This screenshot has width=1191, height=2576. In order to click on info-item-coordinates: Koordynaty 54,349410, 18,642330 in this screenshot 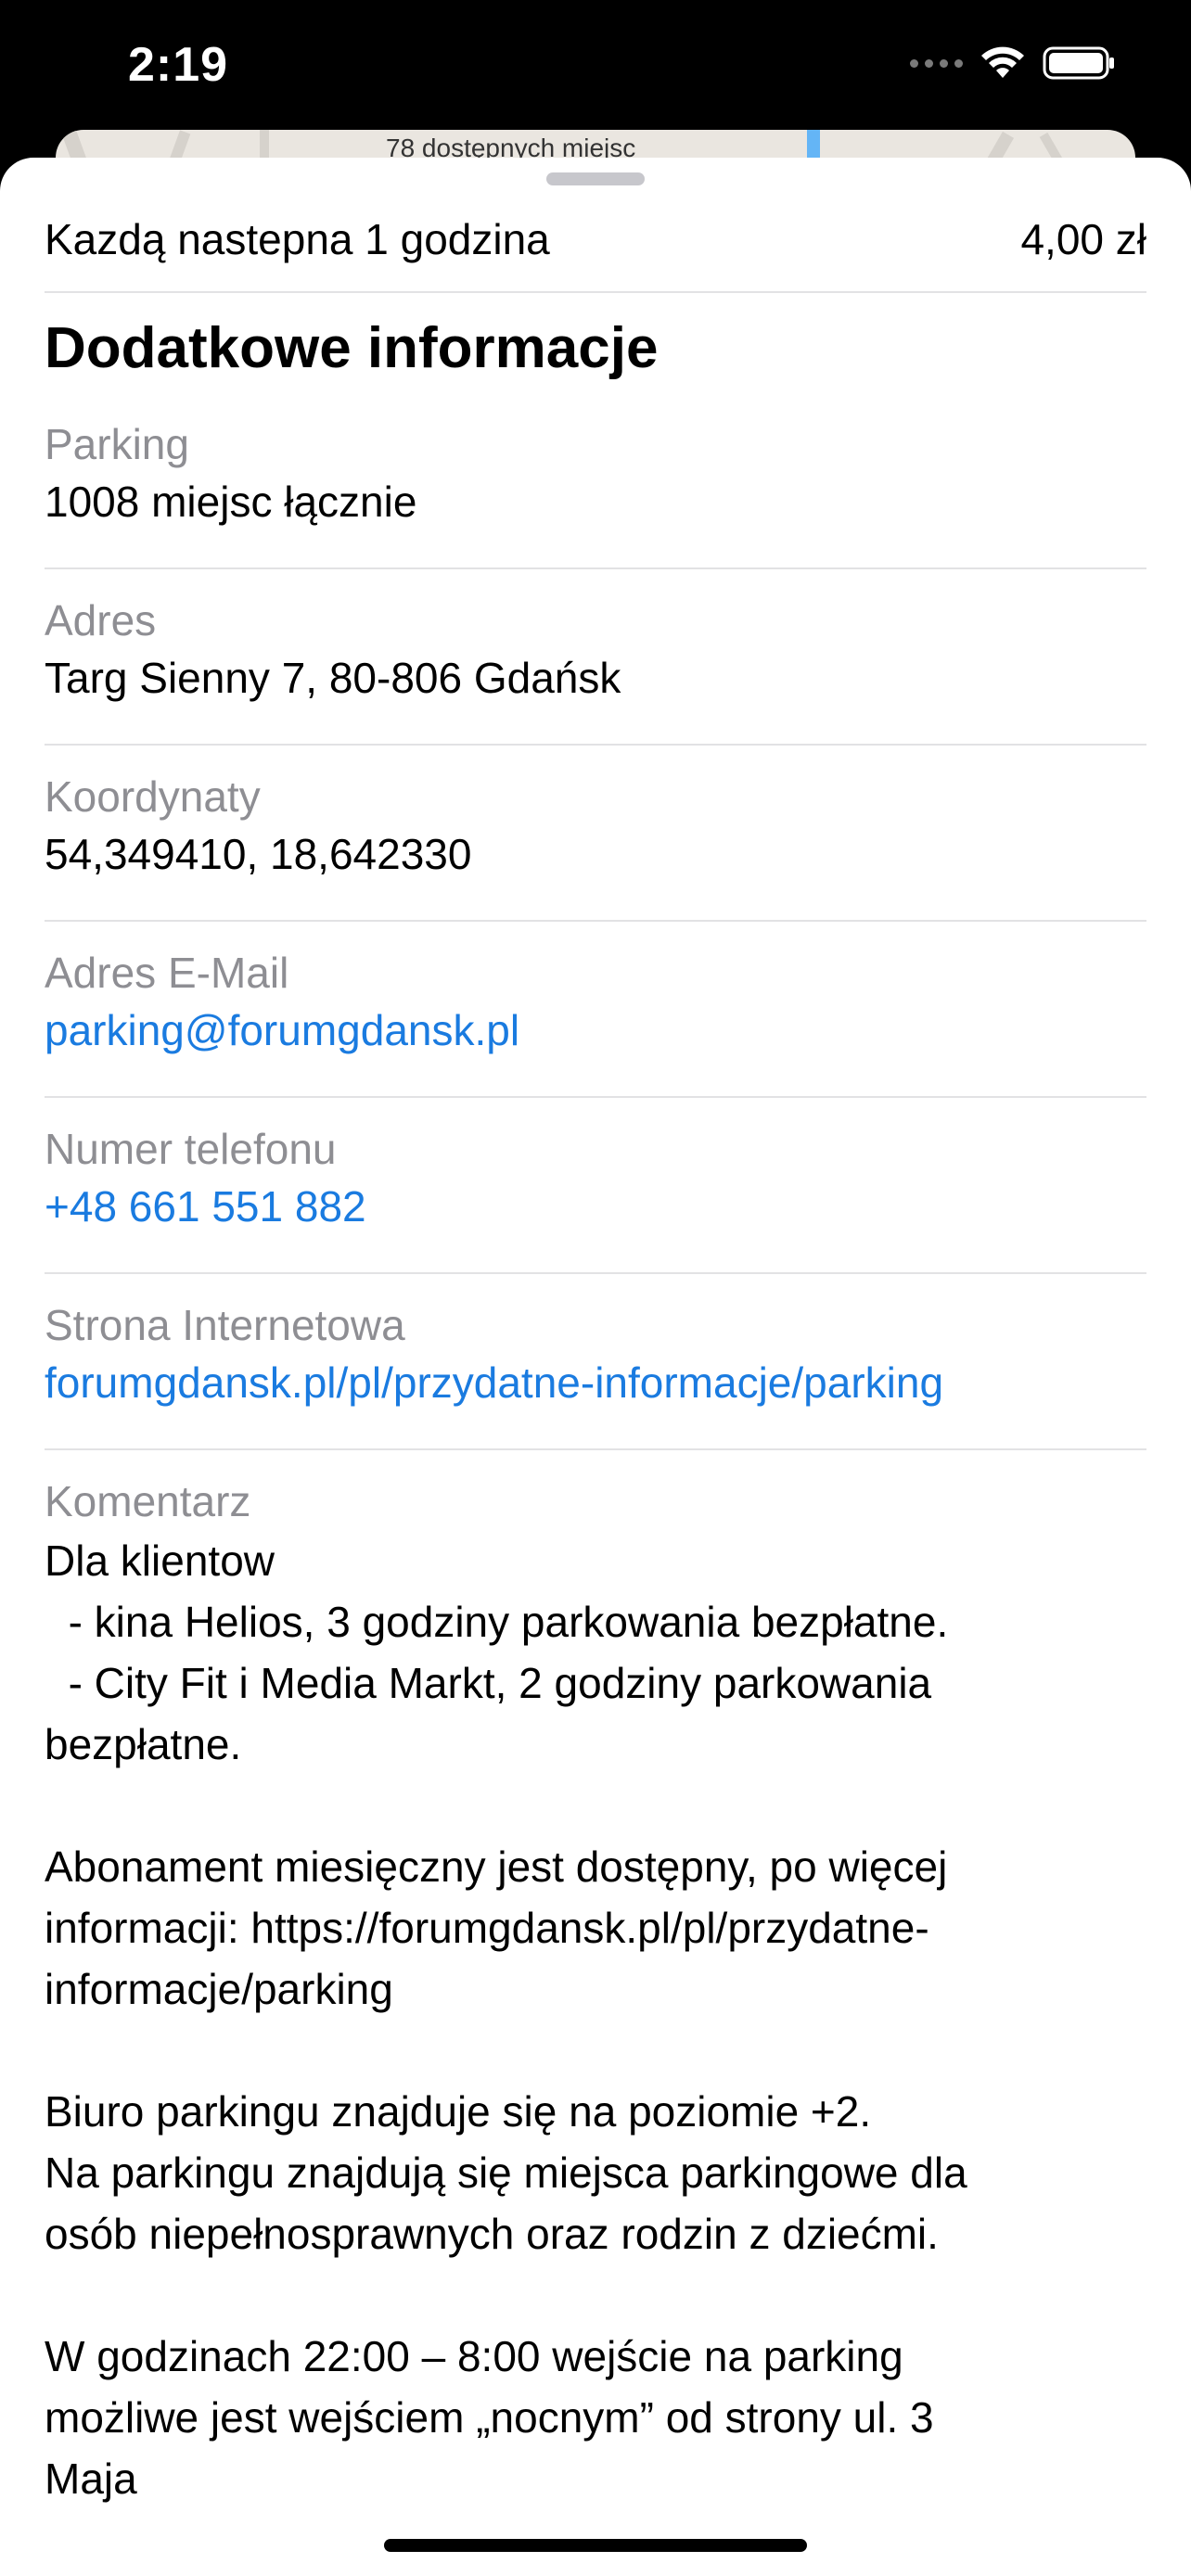, I will do `click(595, 826)`.